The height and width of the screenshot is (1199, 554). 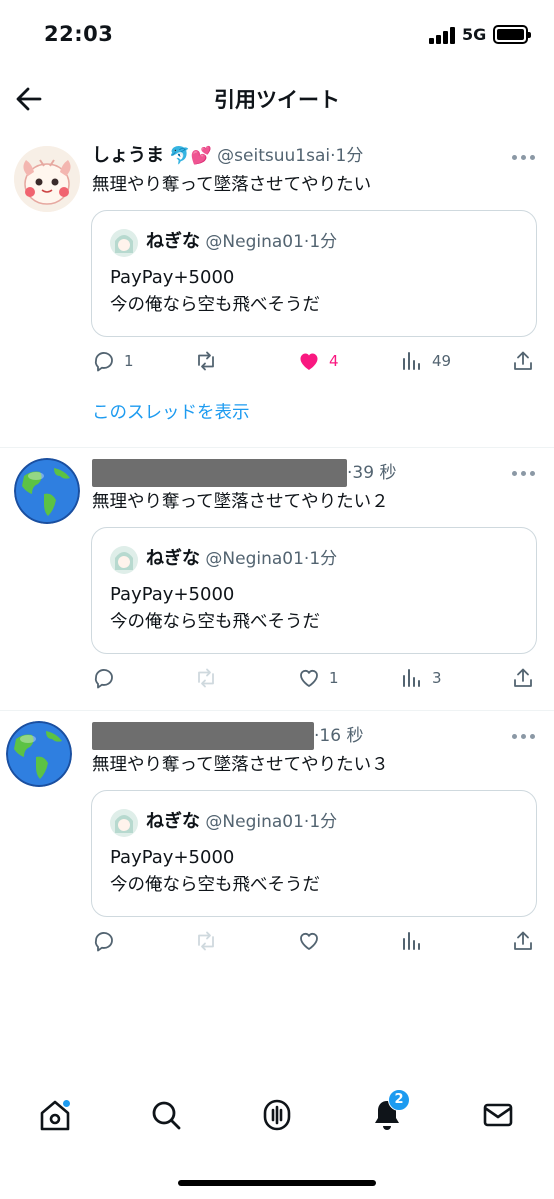 I want to click on like-button, so click(x=309, y=941).